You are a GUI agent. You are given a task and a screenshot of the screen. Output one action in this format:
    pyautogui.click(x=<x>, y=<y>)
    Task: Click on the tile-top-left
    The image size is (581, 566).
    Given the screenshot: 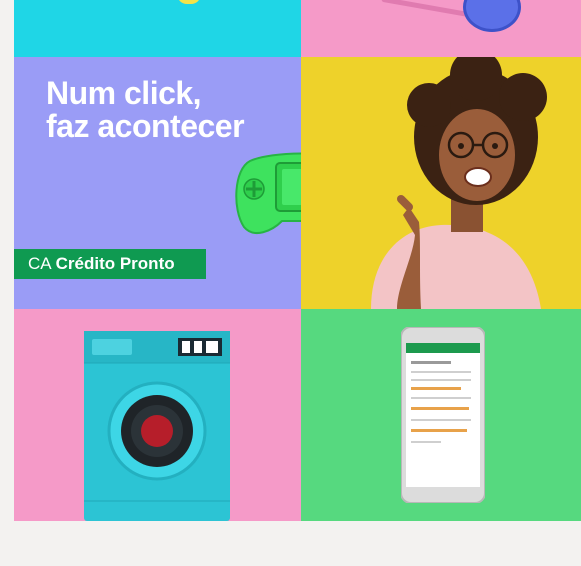 What is the action you would take?
    pyautogui.click(x=157, y=28)
    